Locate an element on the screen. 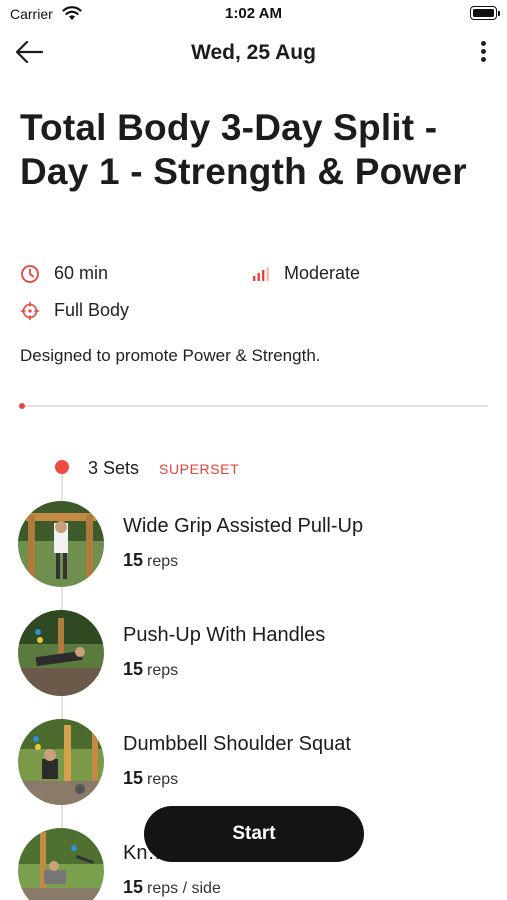  exercise-item-push-up: Push-Up With Handles 15 reps is located at coordinates (253, 655).